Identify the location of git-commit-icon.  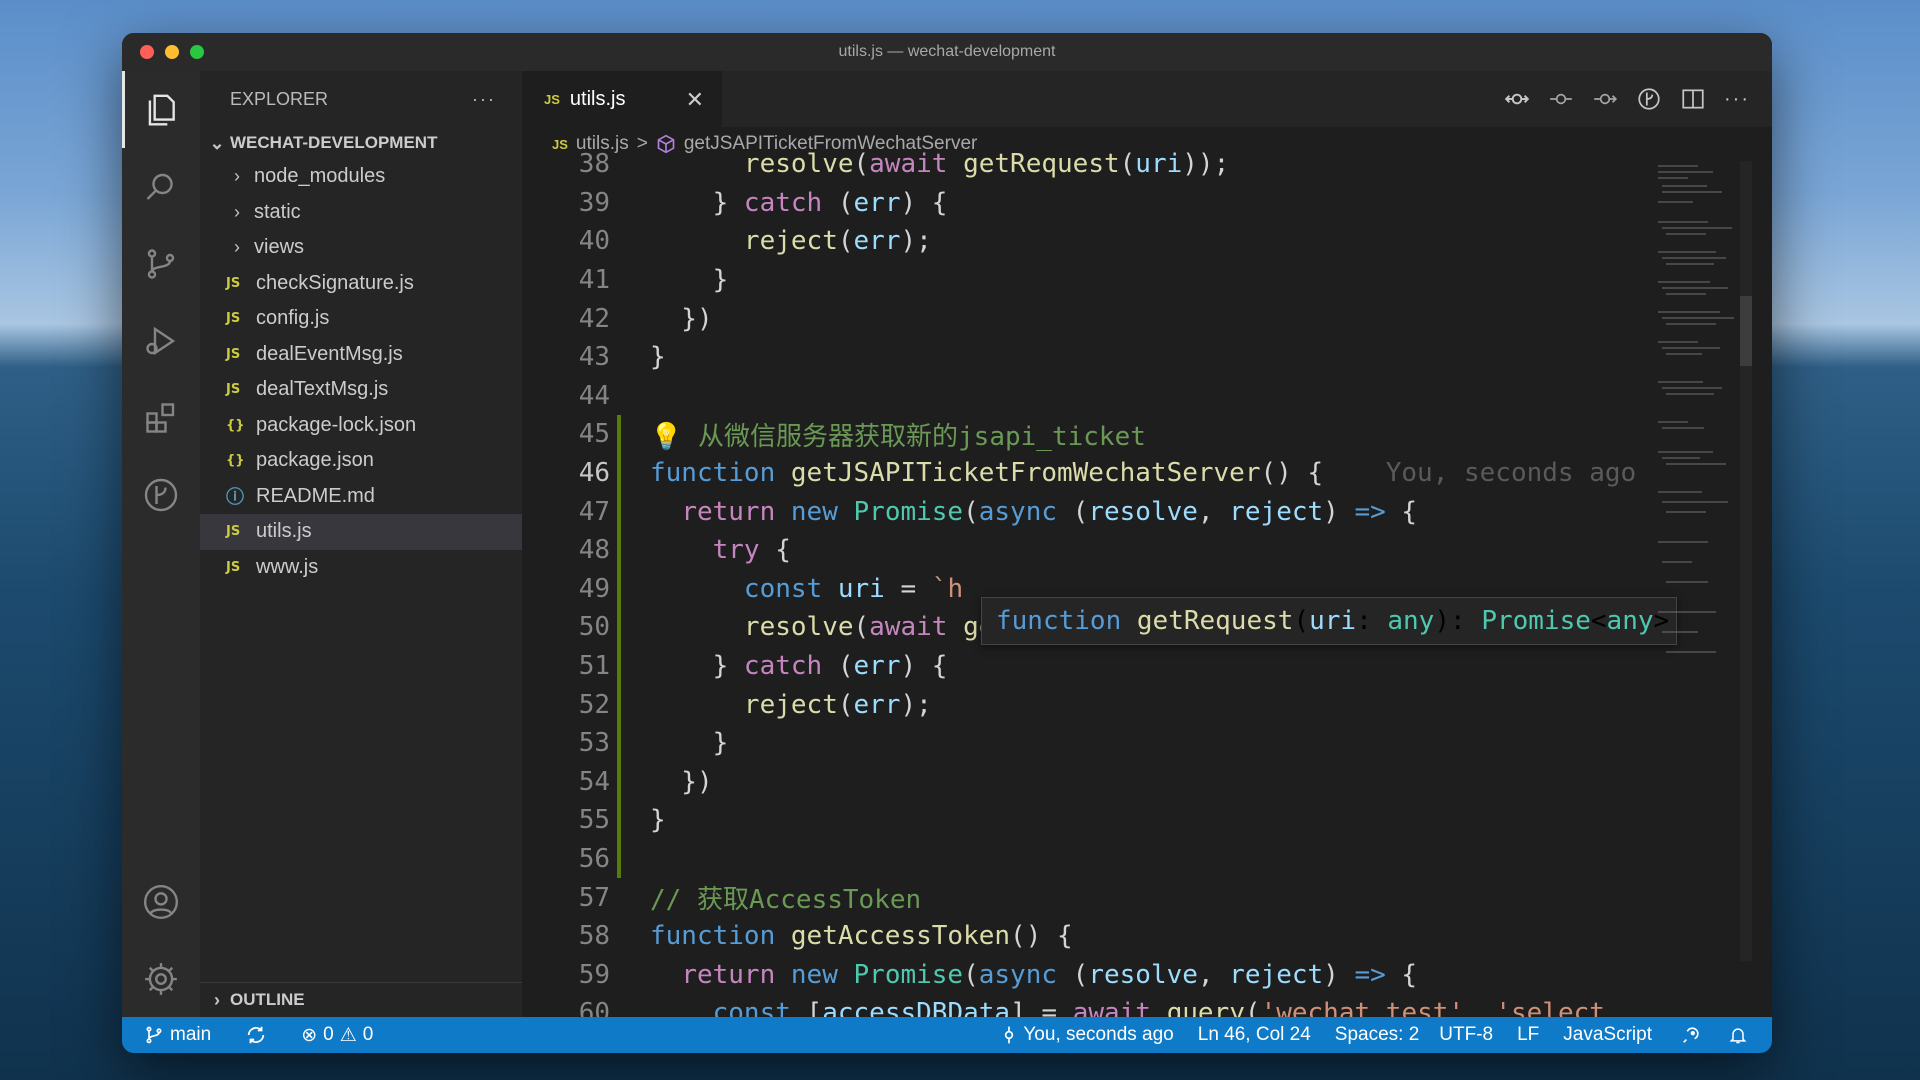
(1009, 1035).